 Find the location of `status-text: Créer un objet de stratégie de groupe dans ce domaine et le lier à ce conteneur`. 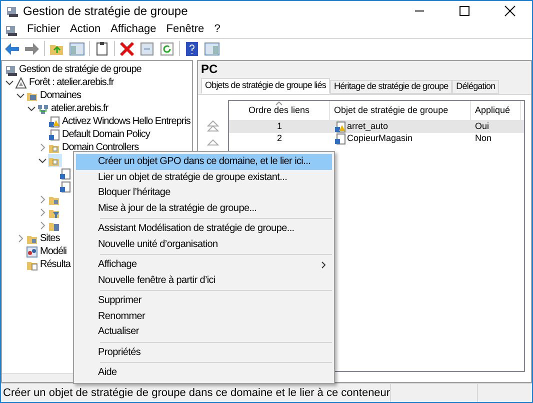

status-text: Créer un objet de stratégie de groupe dans ce domaine et le lier à ce conteneur is located at coordinates (196, 393).